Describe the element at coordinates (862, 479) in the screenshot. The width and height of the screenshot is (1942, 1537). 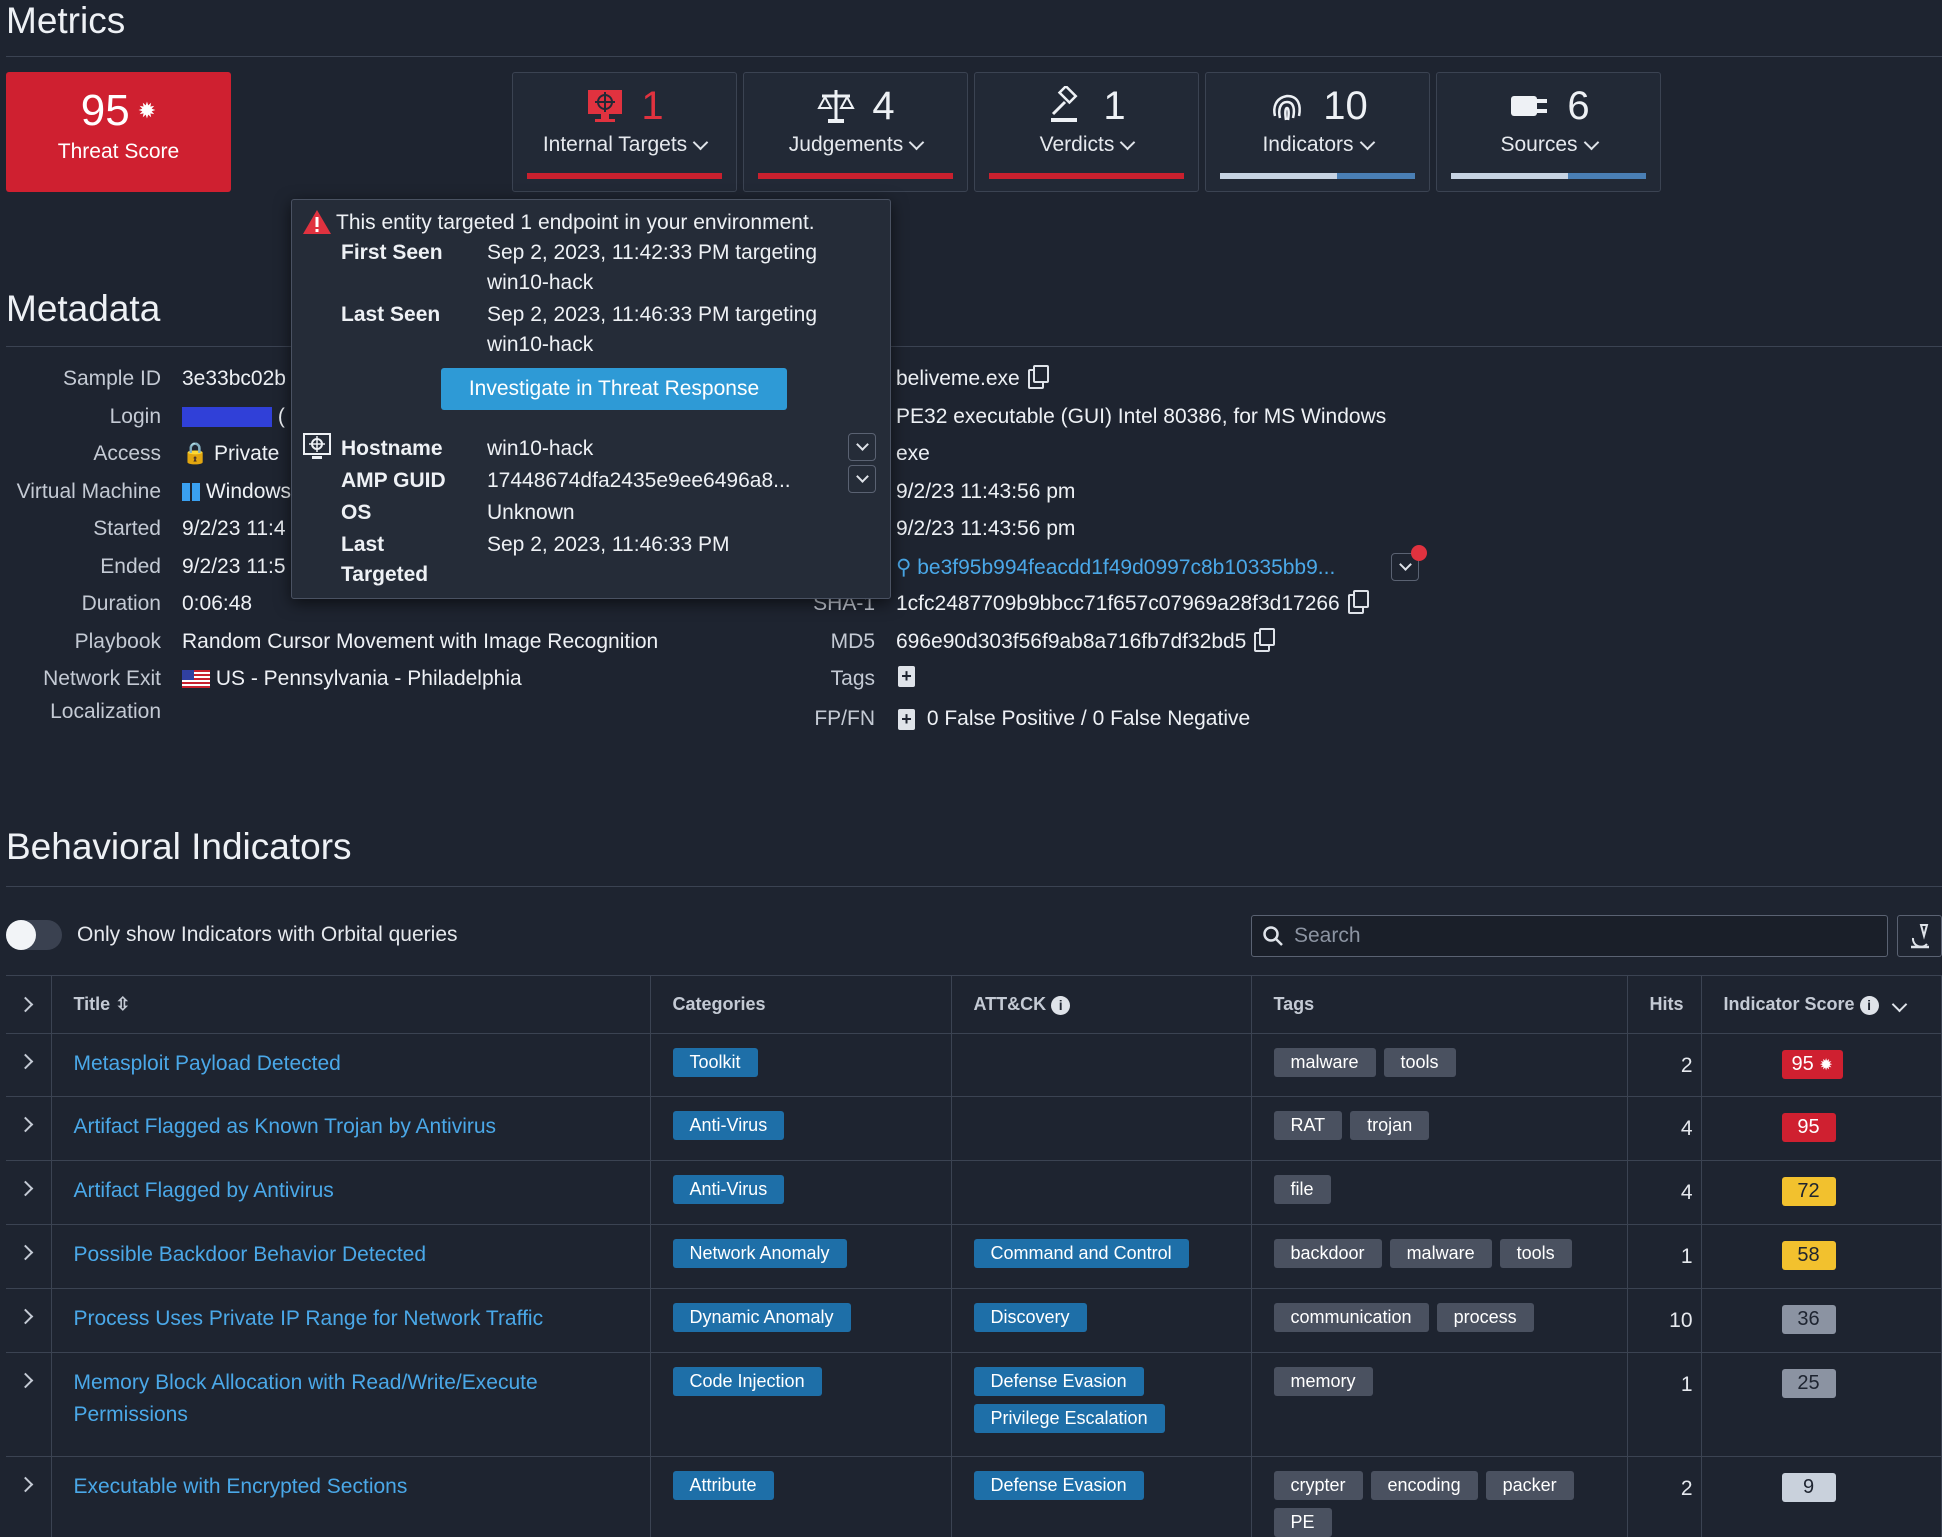
I see `amp-guid-expand-button` at that location.